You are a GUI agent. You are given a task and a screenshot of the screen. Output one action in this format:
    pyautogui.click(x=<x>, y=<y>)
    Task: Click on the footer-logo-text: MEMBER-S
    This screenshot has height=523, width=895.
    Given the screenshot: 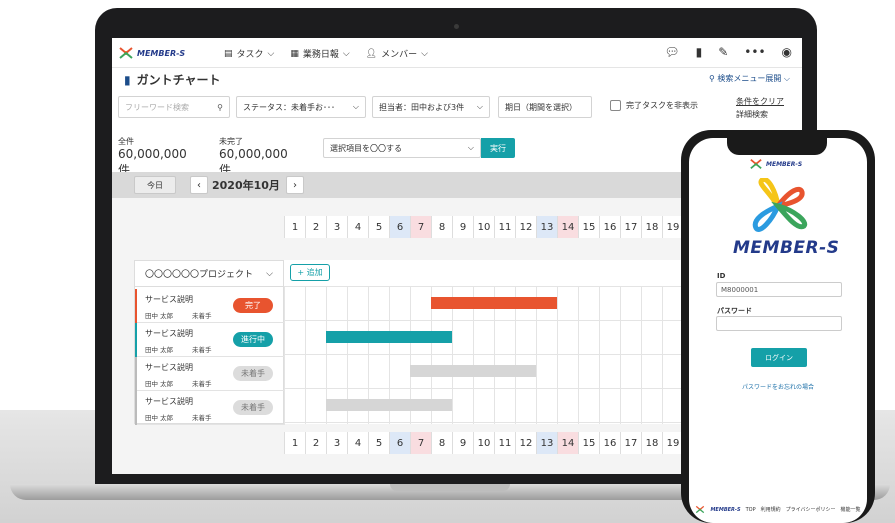 What is the action you would take?
    pyautogui.click(x=725, y=509)
    